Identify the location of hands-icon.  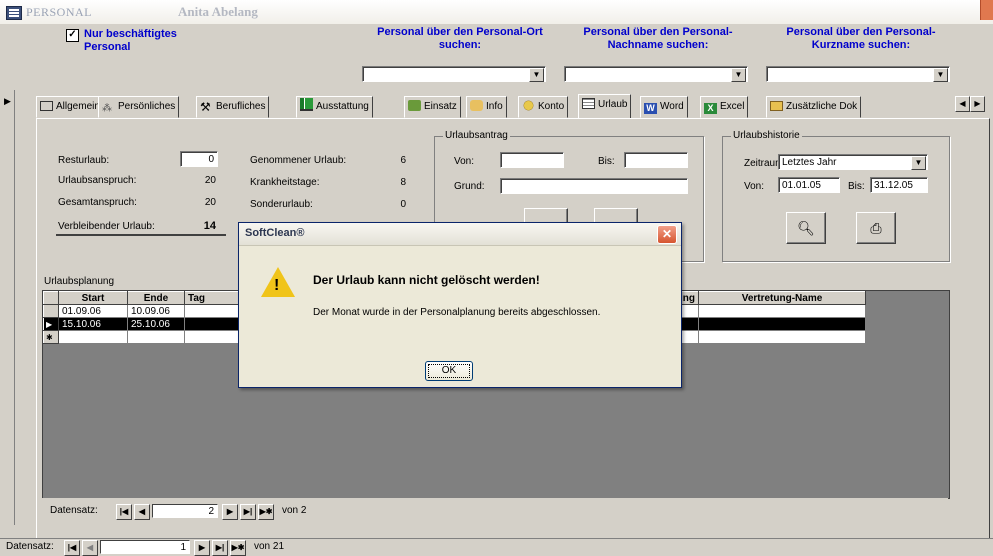
(414, 105).